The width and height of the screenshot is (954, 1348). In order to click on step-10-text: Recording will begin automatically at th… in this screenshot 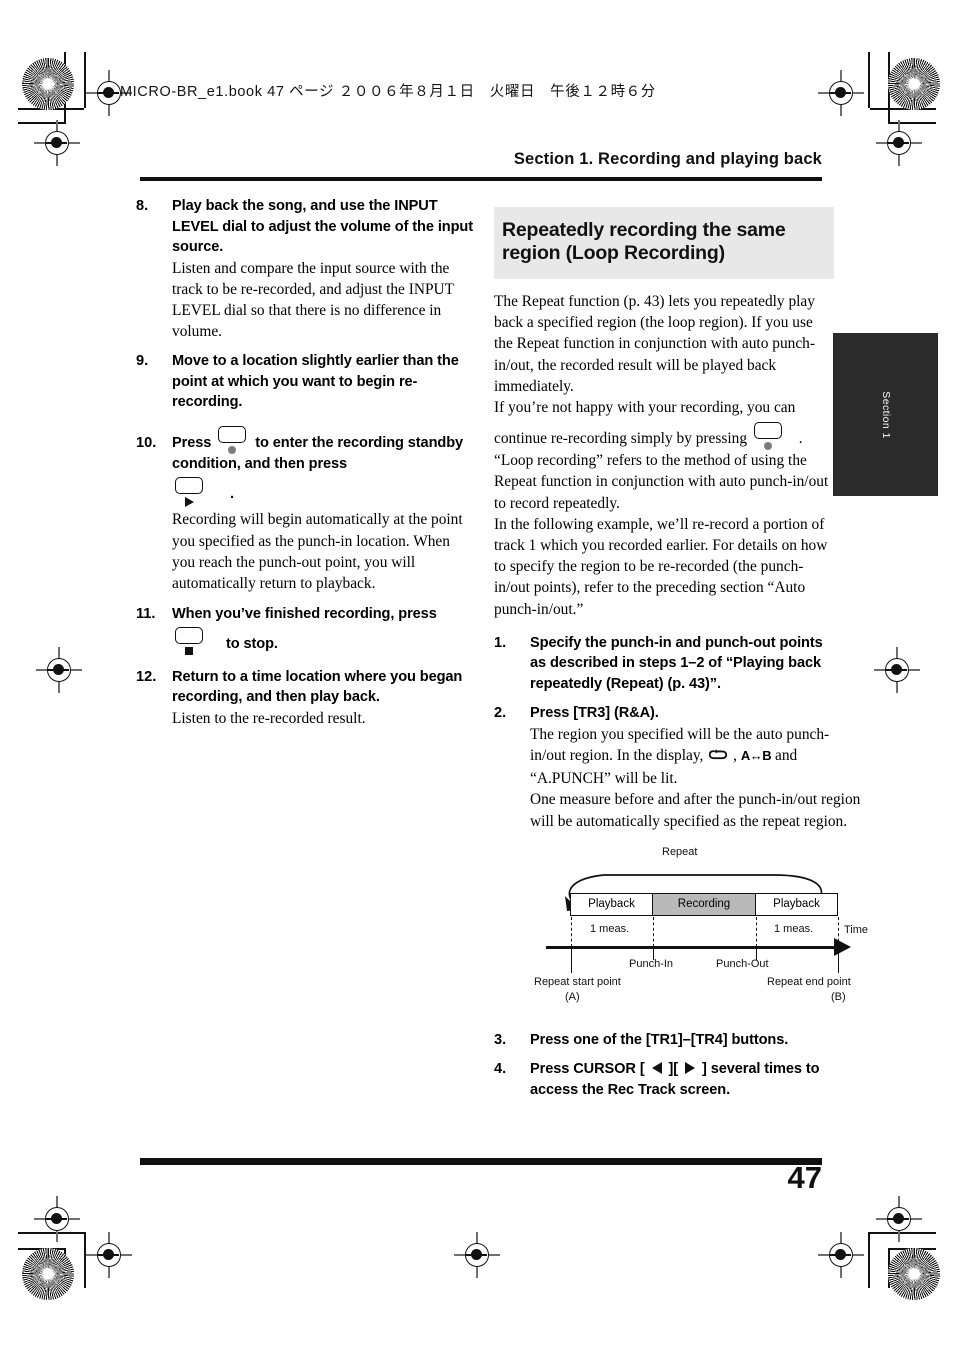, I will do `click(317, 551)`.